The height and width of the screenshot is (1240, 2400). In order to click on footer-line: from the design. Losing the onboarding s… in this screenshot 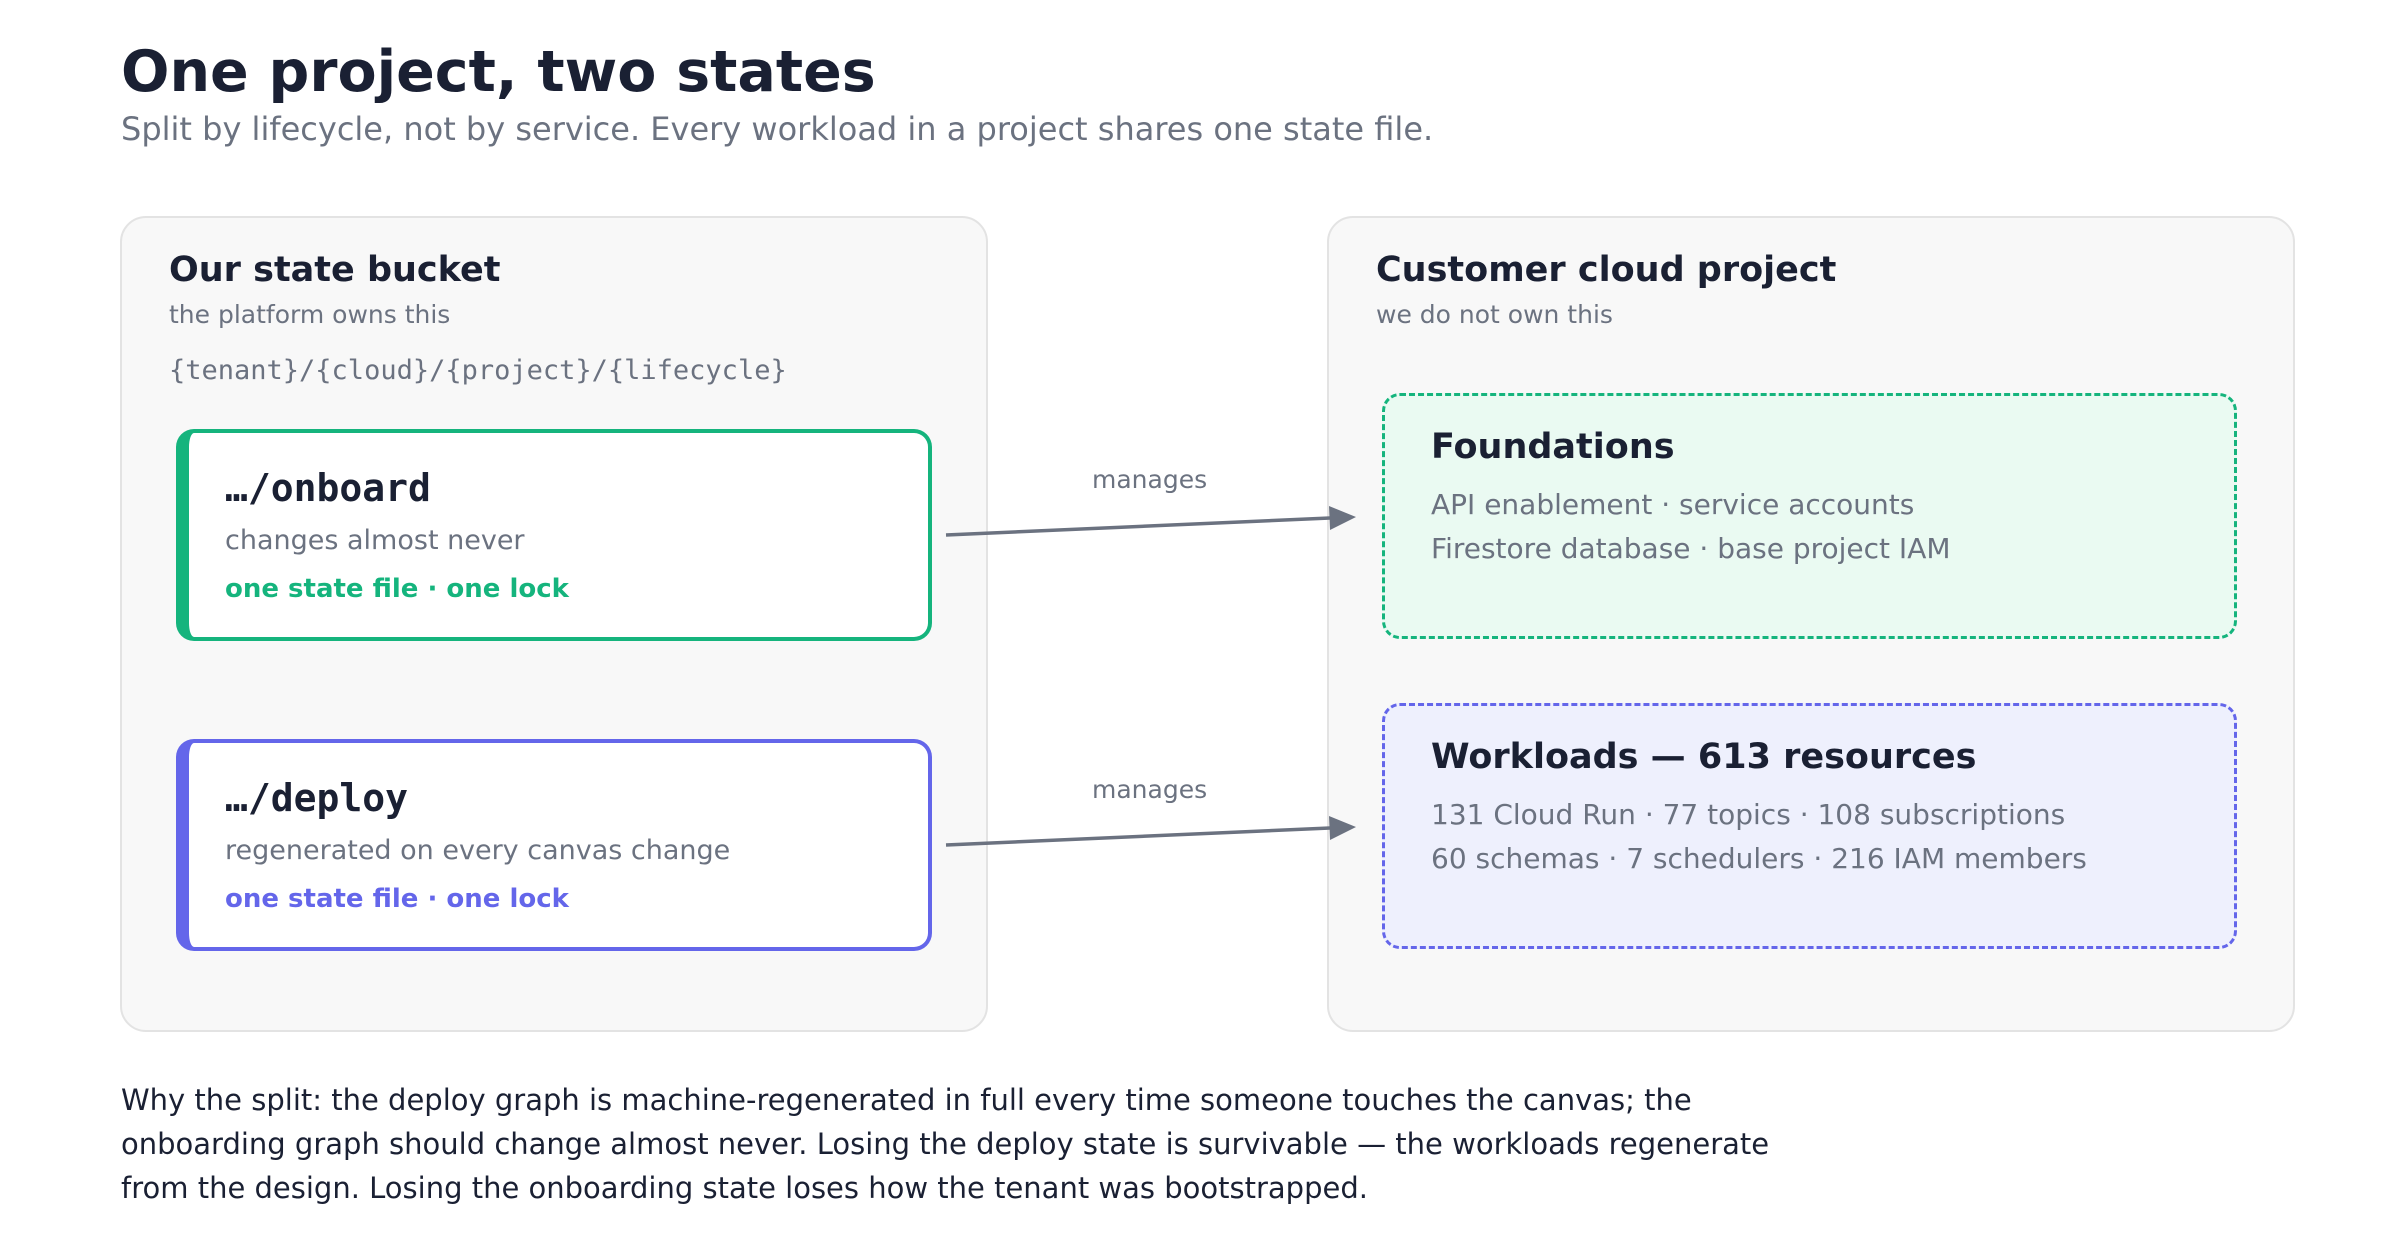, I will do `click(744, 1188)`.